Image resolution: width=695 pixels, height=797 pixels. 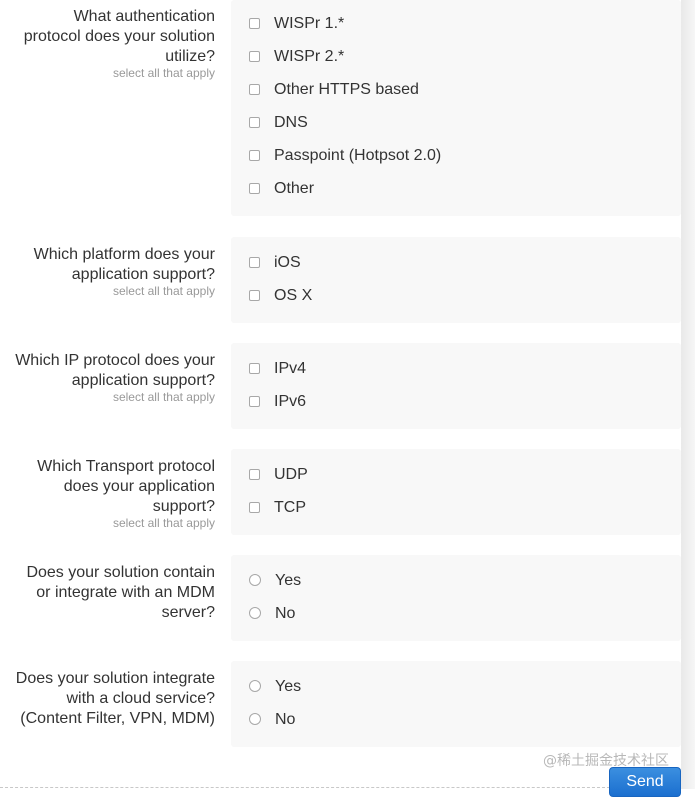 I want to click on option-os-x: OS X, so click(x=280, y=296).